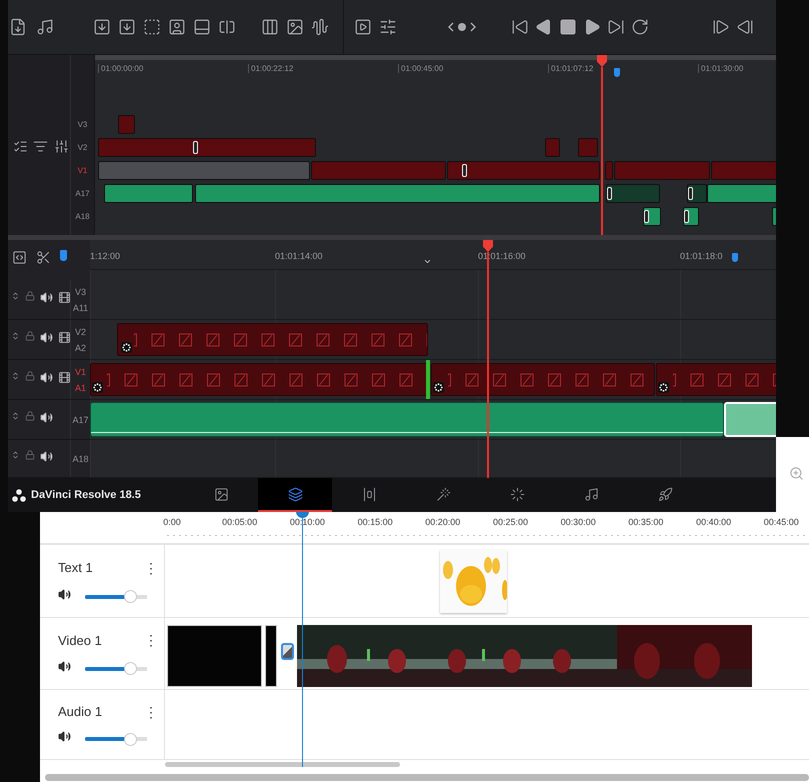 This screenshot has width=809, height=782. I want to click on ruler-time: 00:15:00, so click(375, 522).